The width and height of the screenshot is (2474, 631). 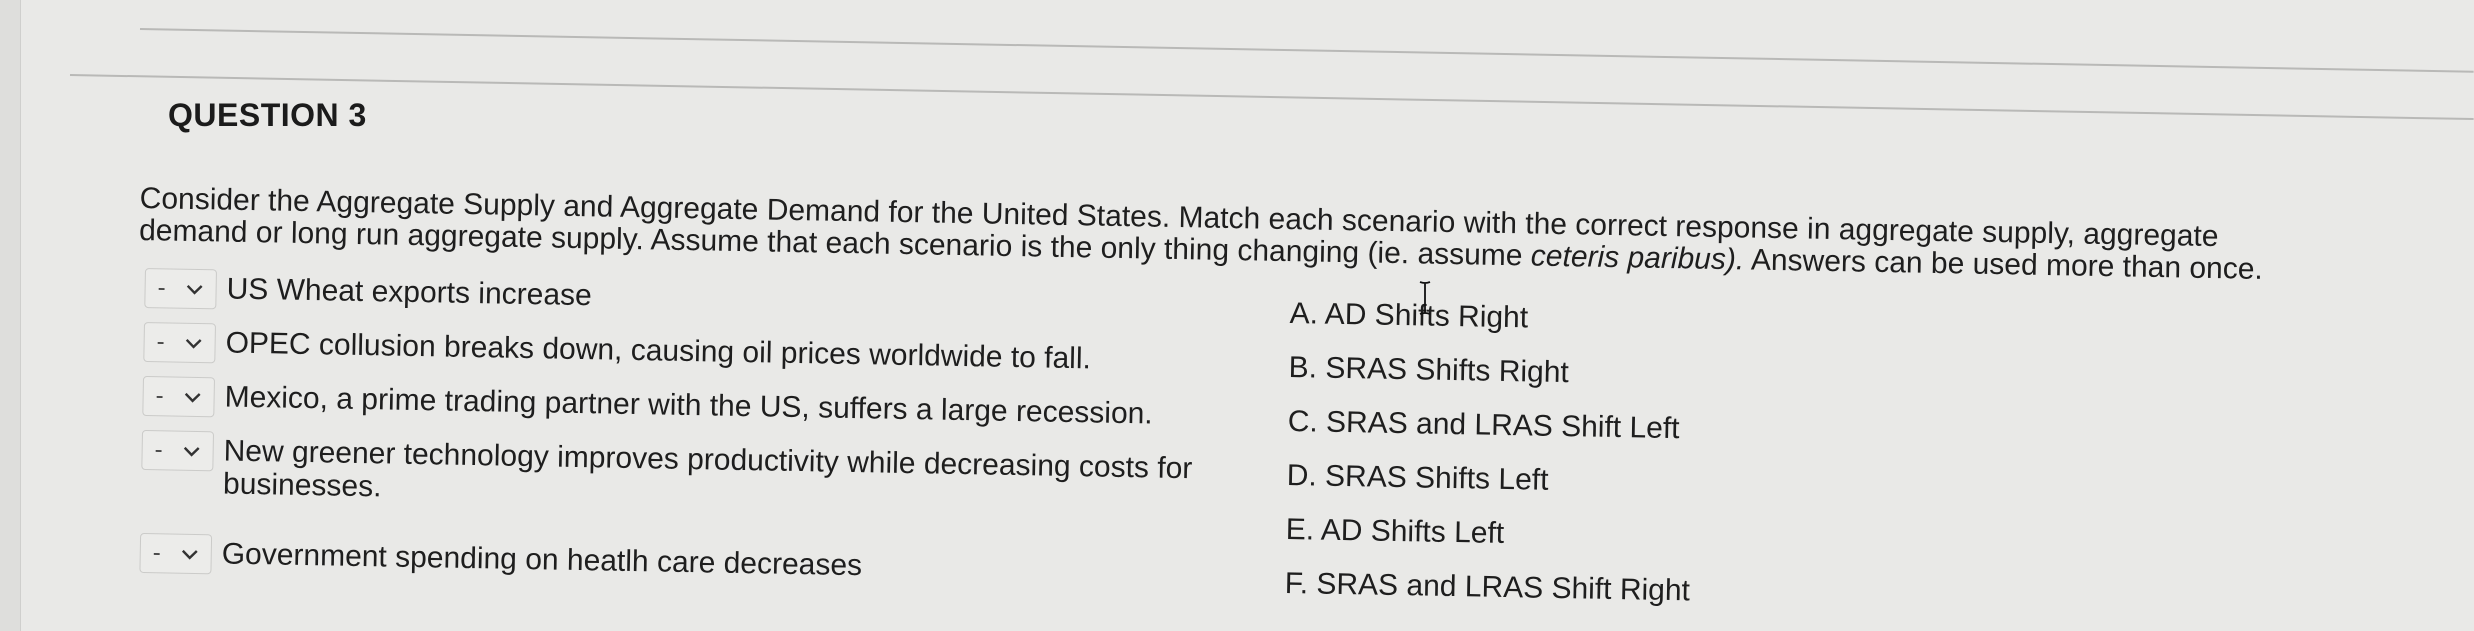 I want to click on answer-select-3: -, so click(x=179, y=396).